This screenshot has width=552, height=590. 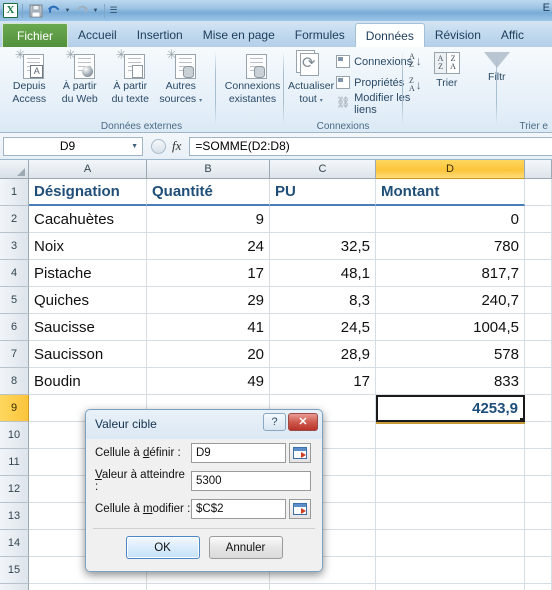 What do you see at coordinates (14, 408) in the screenshot?
I see `row-header-9: 9` at bounding box center [14, 408].